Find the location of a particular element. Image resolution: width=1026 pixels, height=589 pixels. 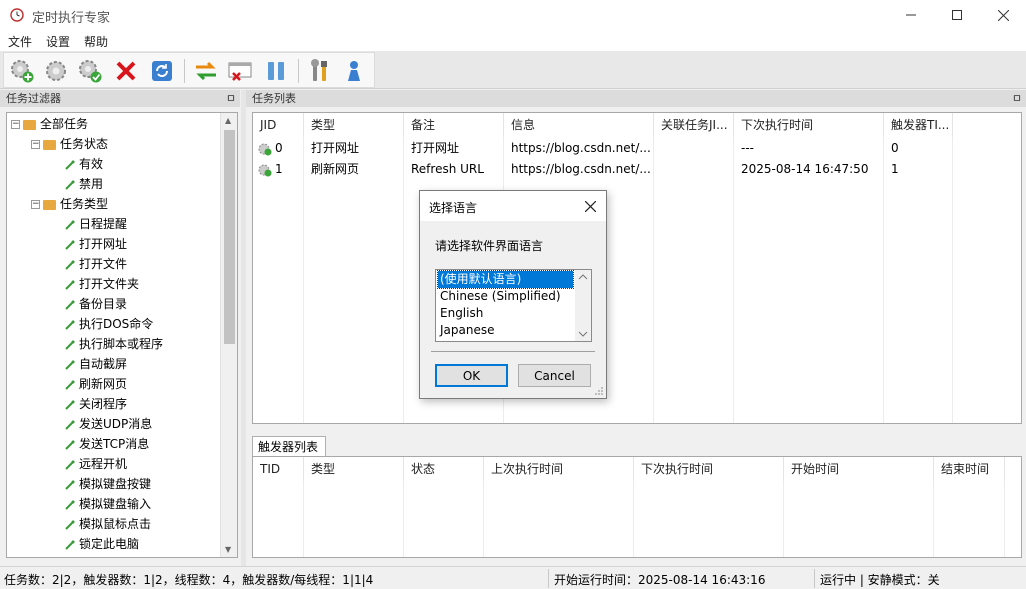

add-task-button is located at coordinates (22, 71).